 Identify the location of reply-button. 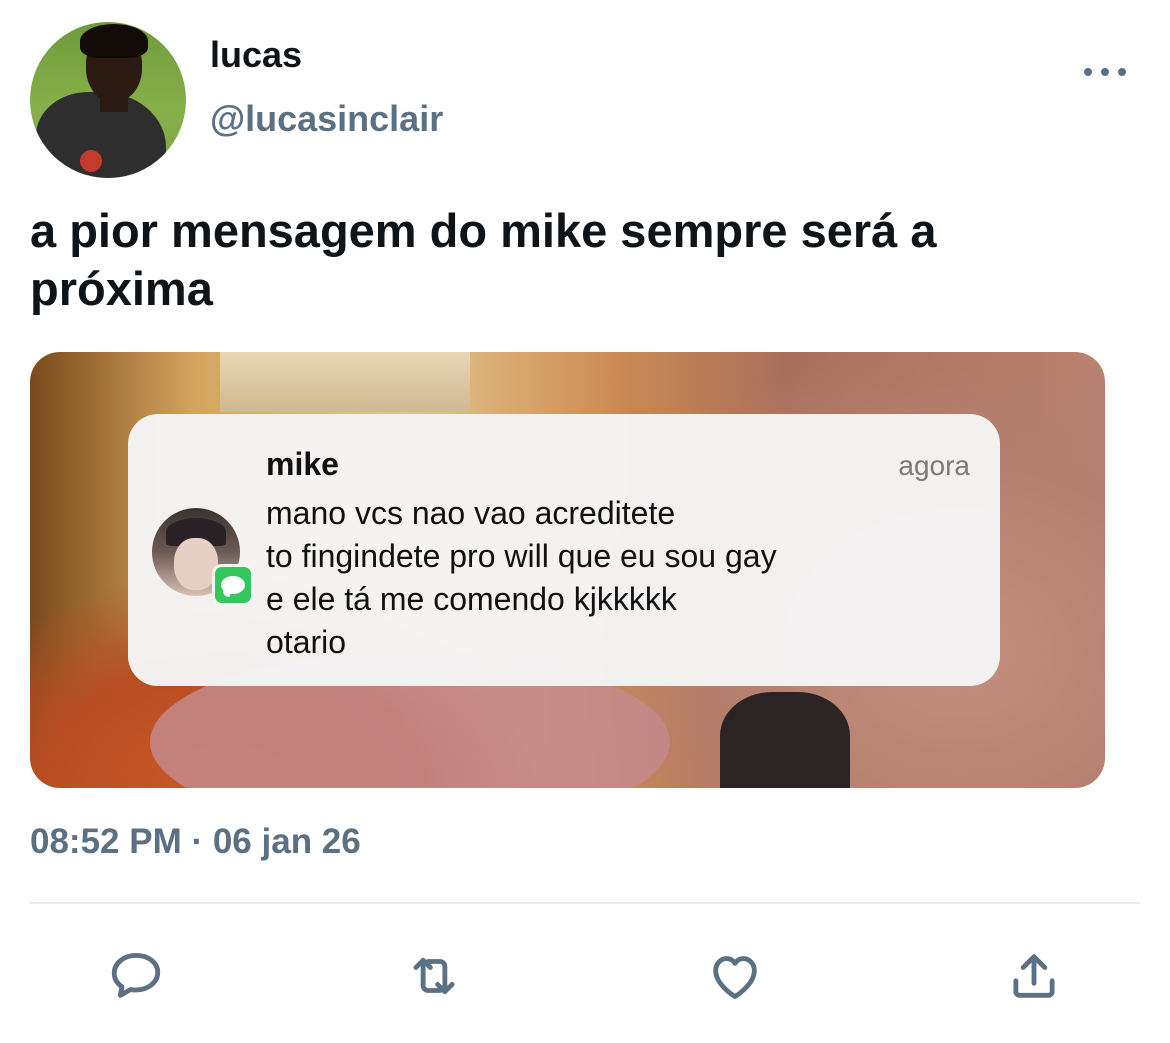
(136, 976).